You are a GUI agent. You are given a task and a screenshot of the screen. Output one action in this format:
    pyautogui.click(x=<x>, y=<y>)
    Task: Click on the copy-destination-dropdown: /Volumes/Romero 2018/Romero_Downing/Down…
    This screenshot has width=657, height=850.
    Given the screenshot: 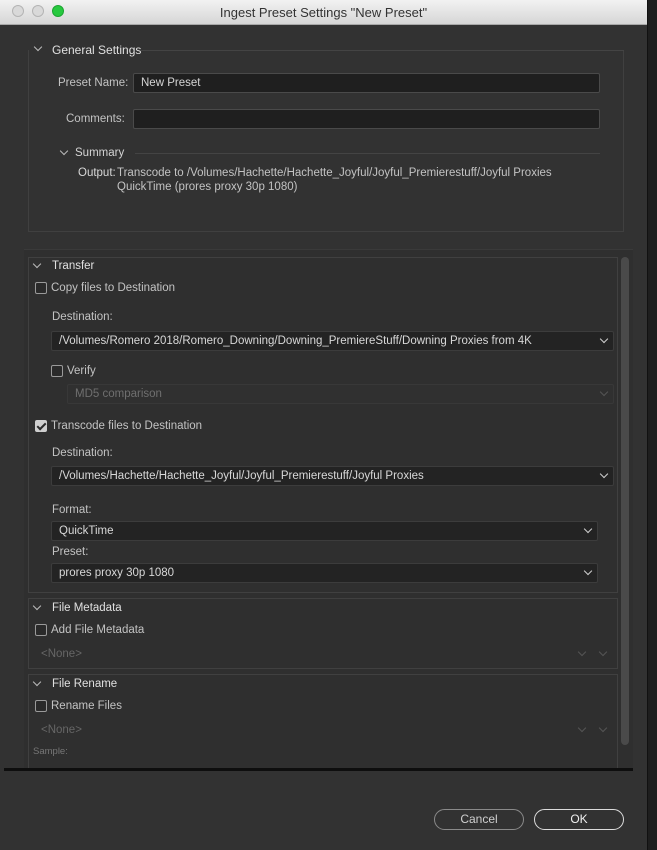 What is the action you would take?
    pyautogui.click(x=332, y=341)
    